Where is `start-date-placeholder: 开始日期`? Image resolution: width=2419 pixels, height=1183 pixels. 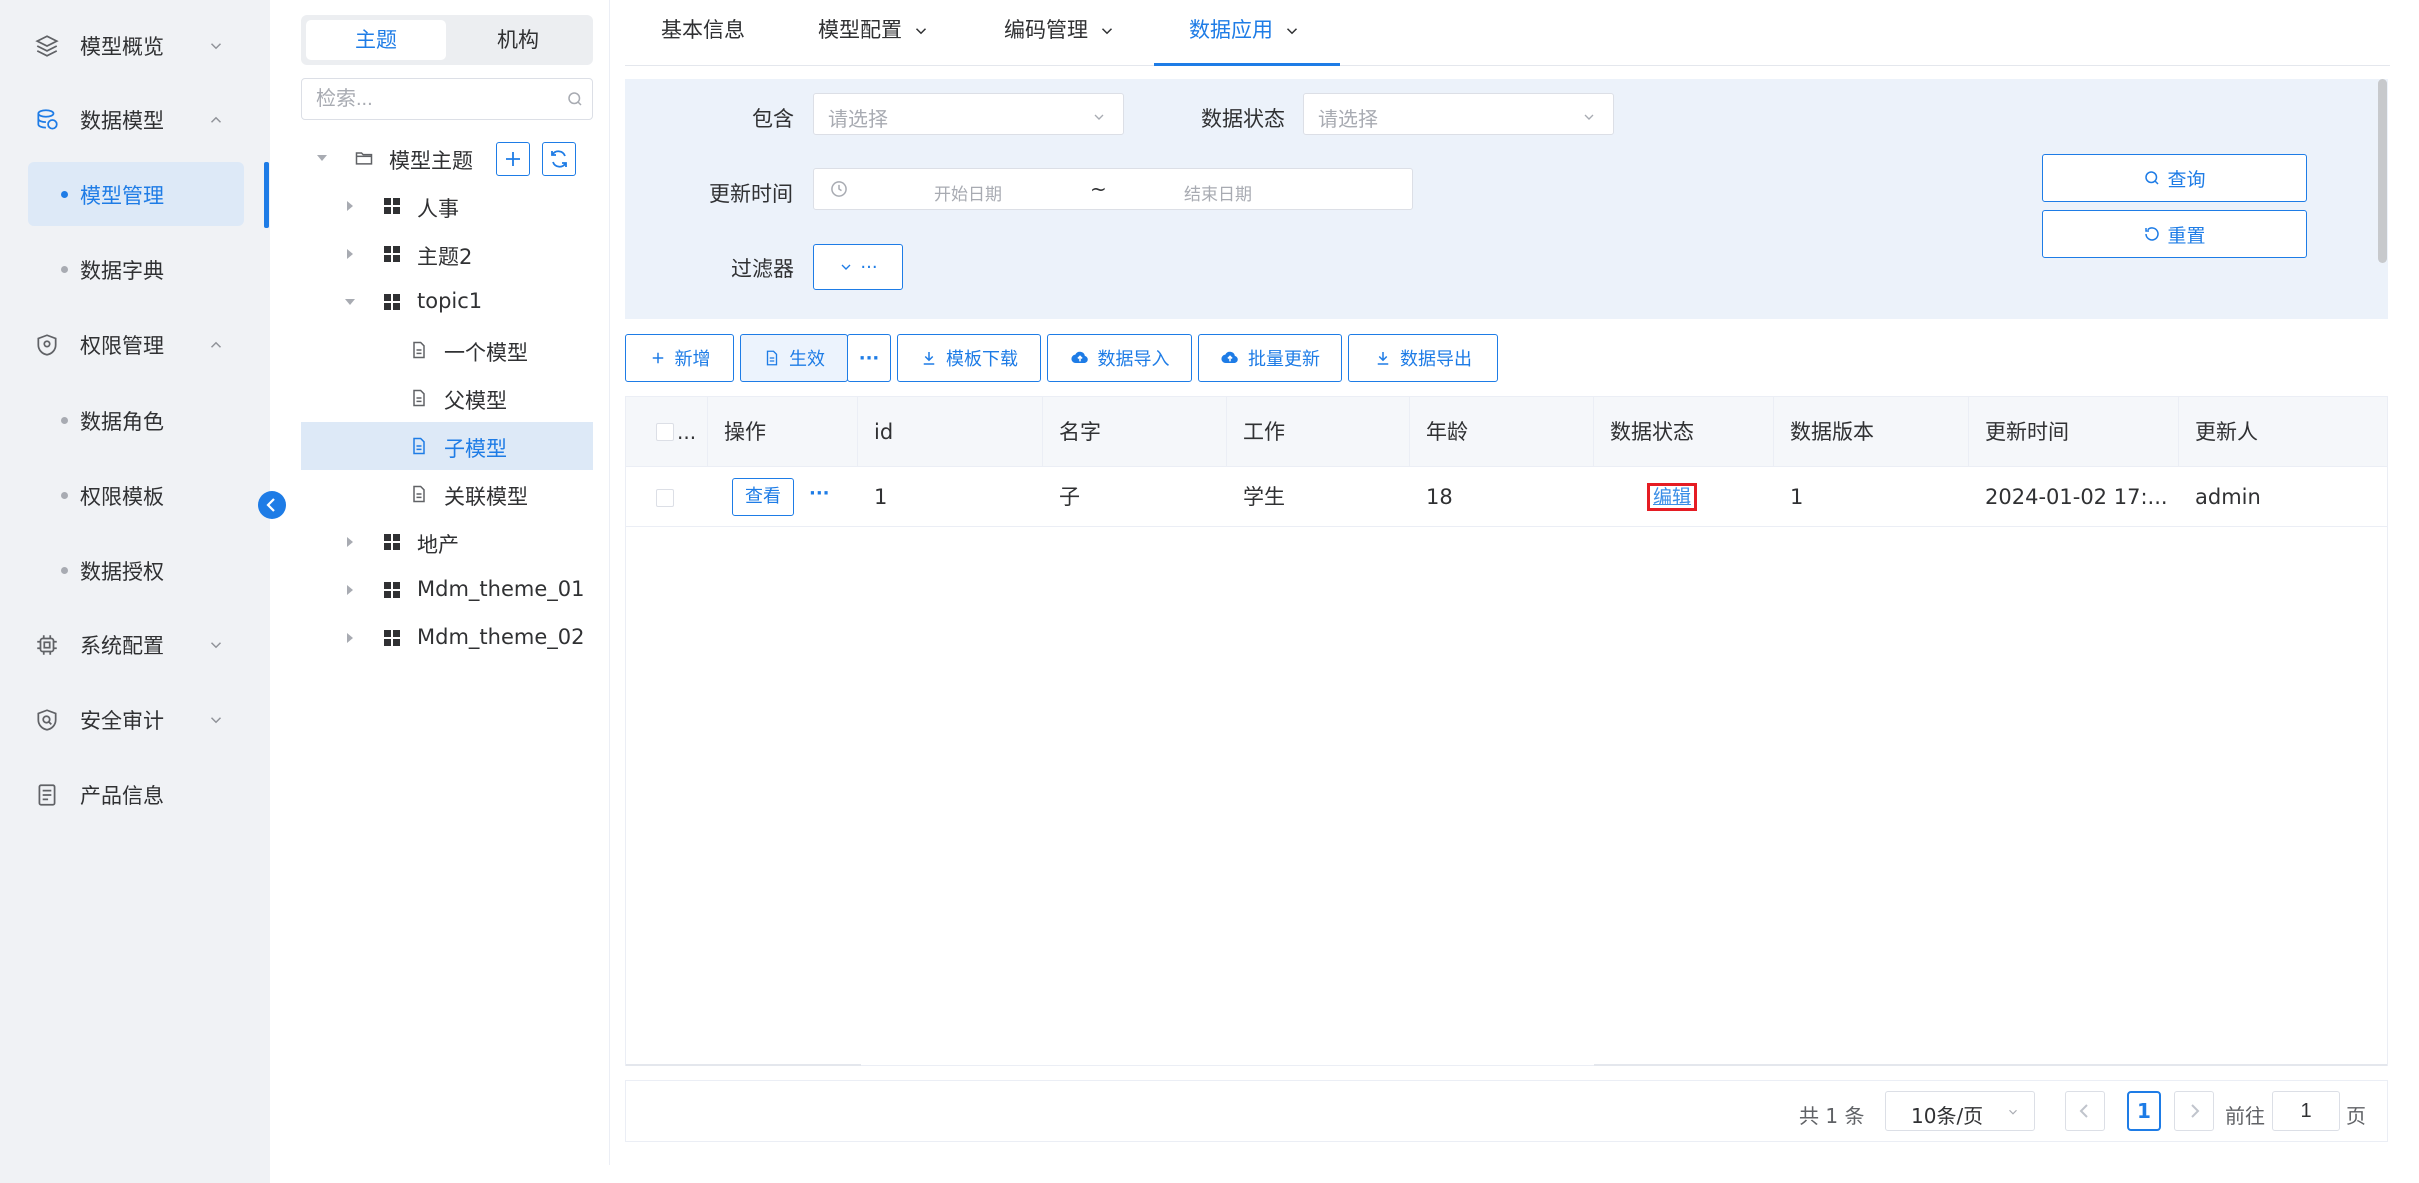
start-date-placeholder: 开始日期 is located at coordinates (968, 192).